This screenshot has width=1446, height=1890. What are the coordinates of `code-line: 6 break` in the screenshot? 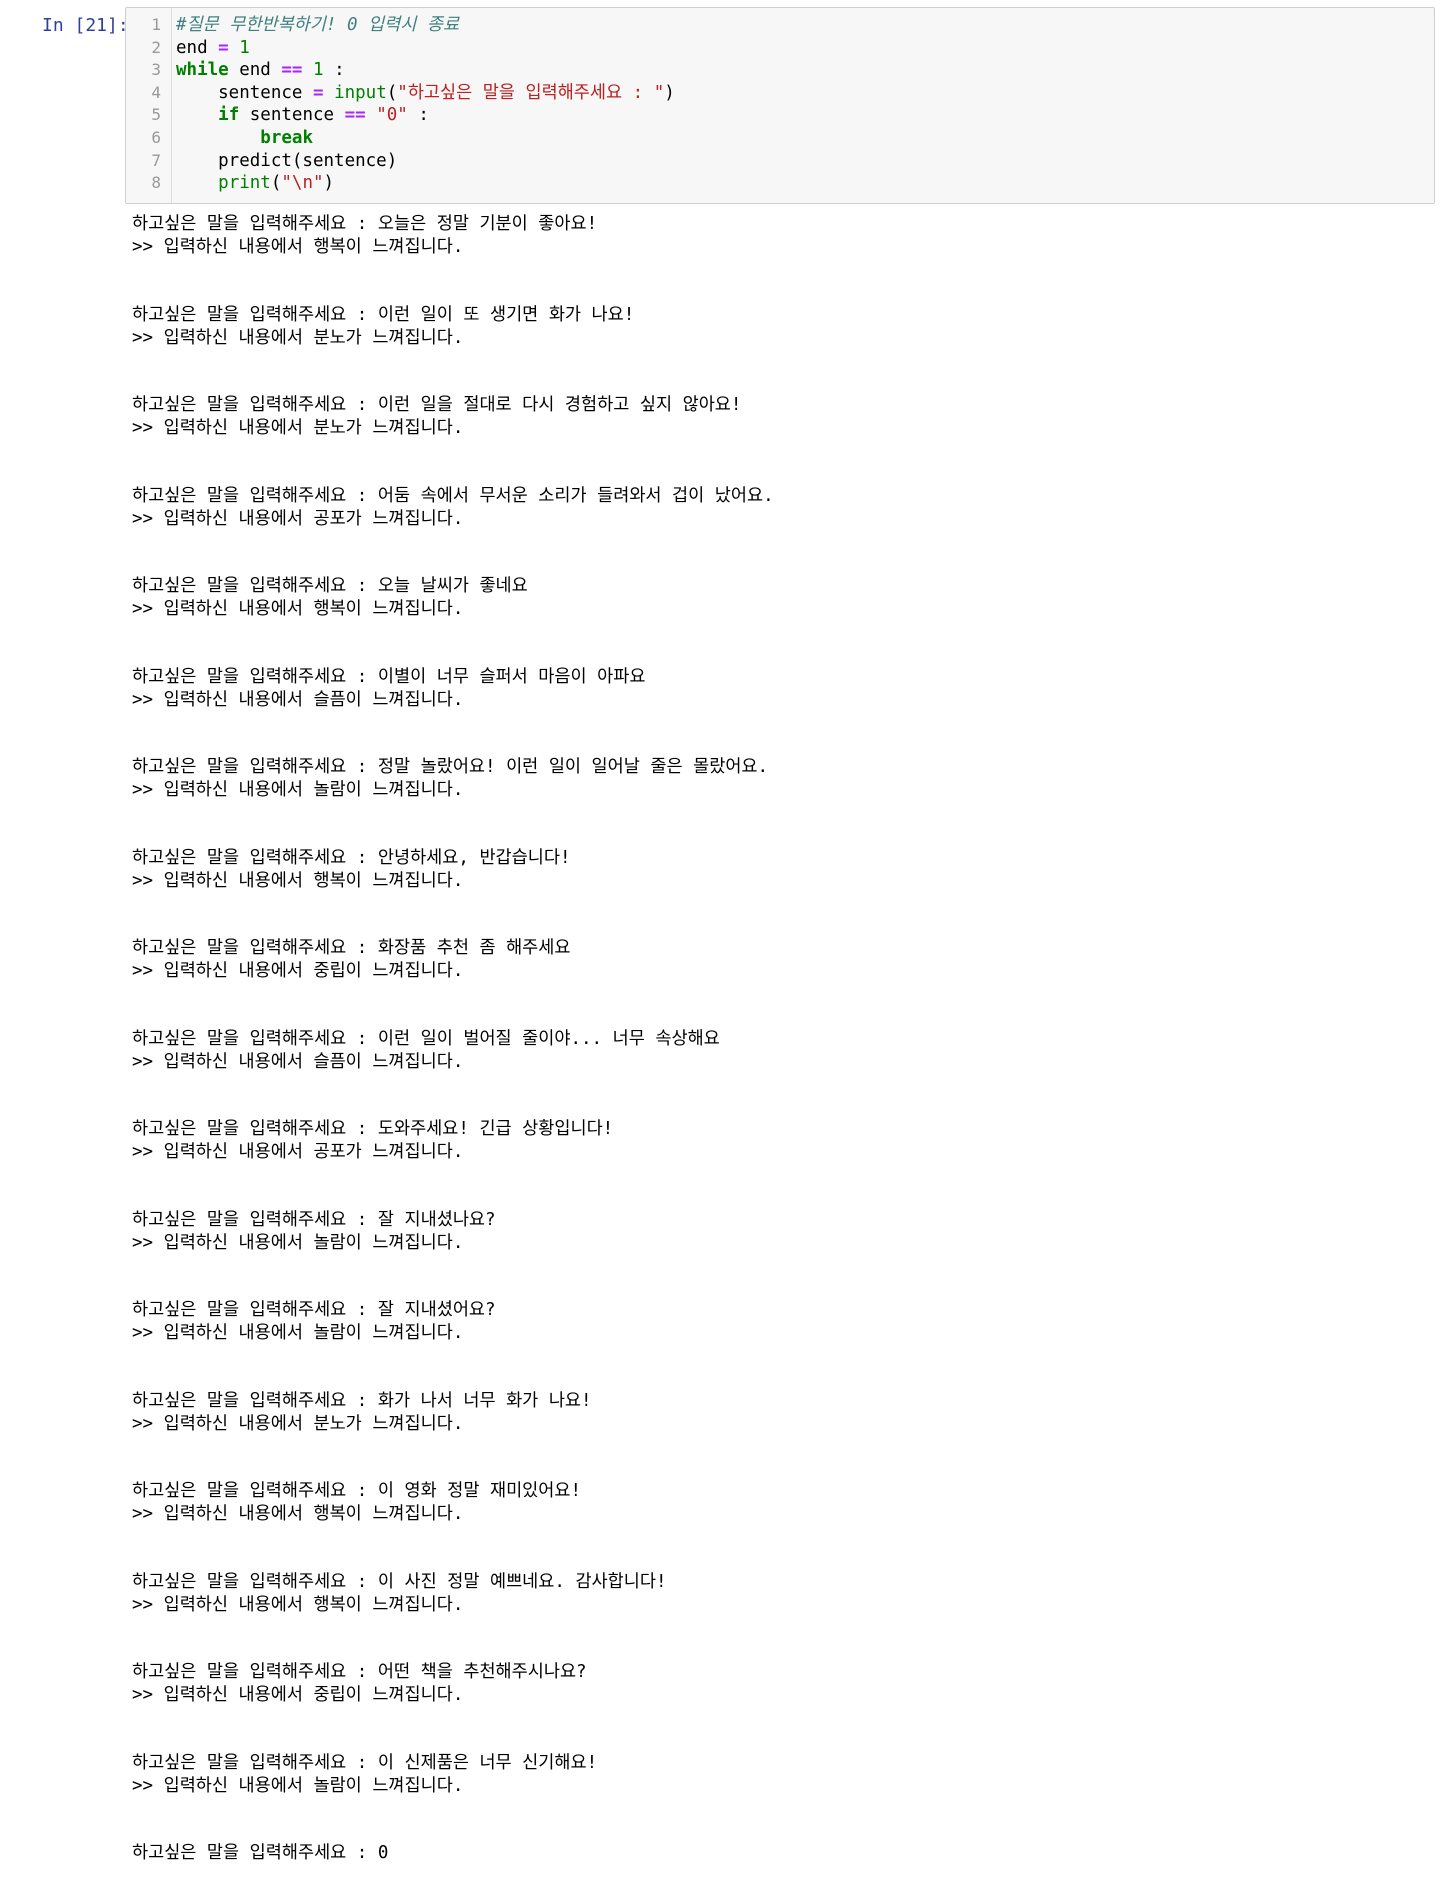 It's located at (780, 138).